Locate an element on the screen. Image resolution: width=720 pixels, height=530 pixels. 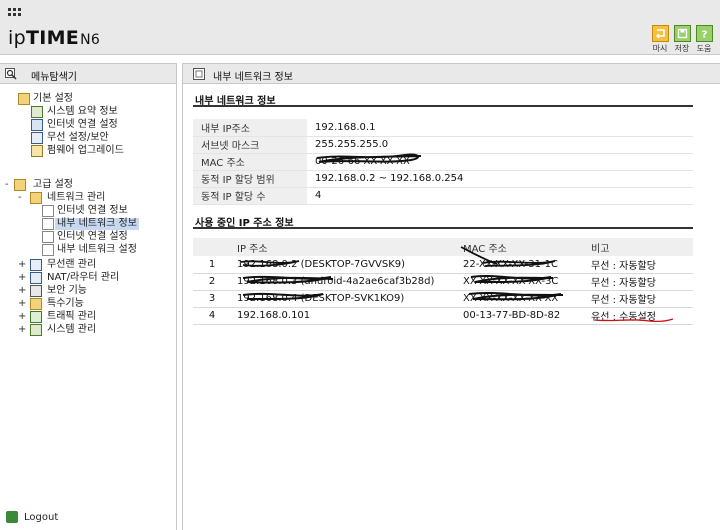
menu-item: 무선 설정/보안 is located at coordinates (87, 138).